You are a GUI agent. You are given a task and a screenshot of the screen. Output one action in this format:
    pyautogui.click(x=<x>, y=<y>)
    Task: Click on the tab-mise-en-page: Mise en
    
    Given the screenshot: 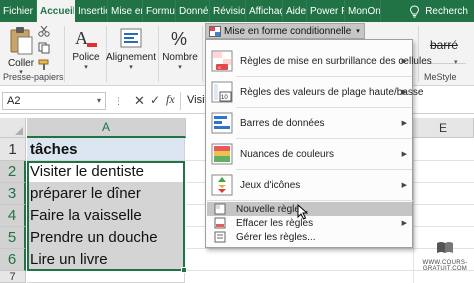 What is the action you would take?
    pyautogui.click(x=125, y=11)
    